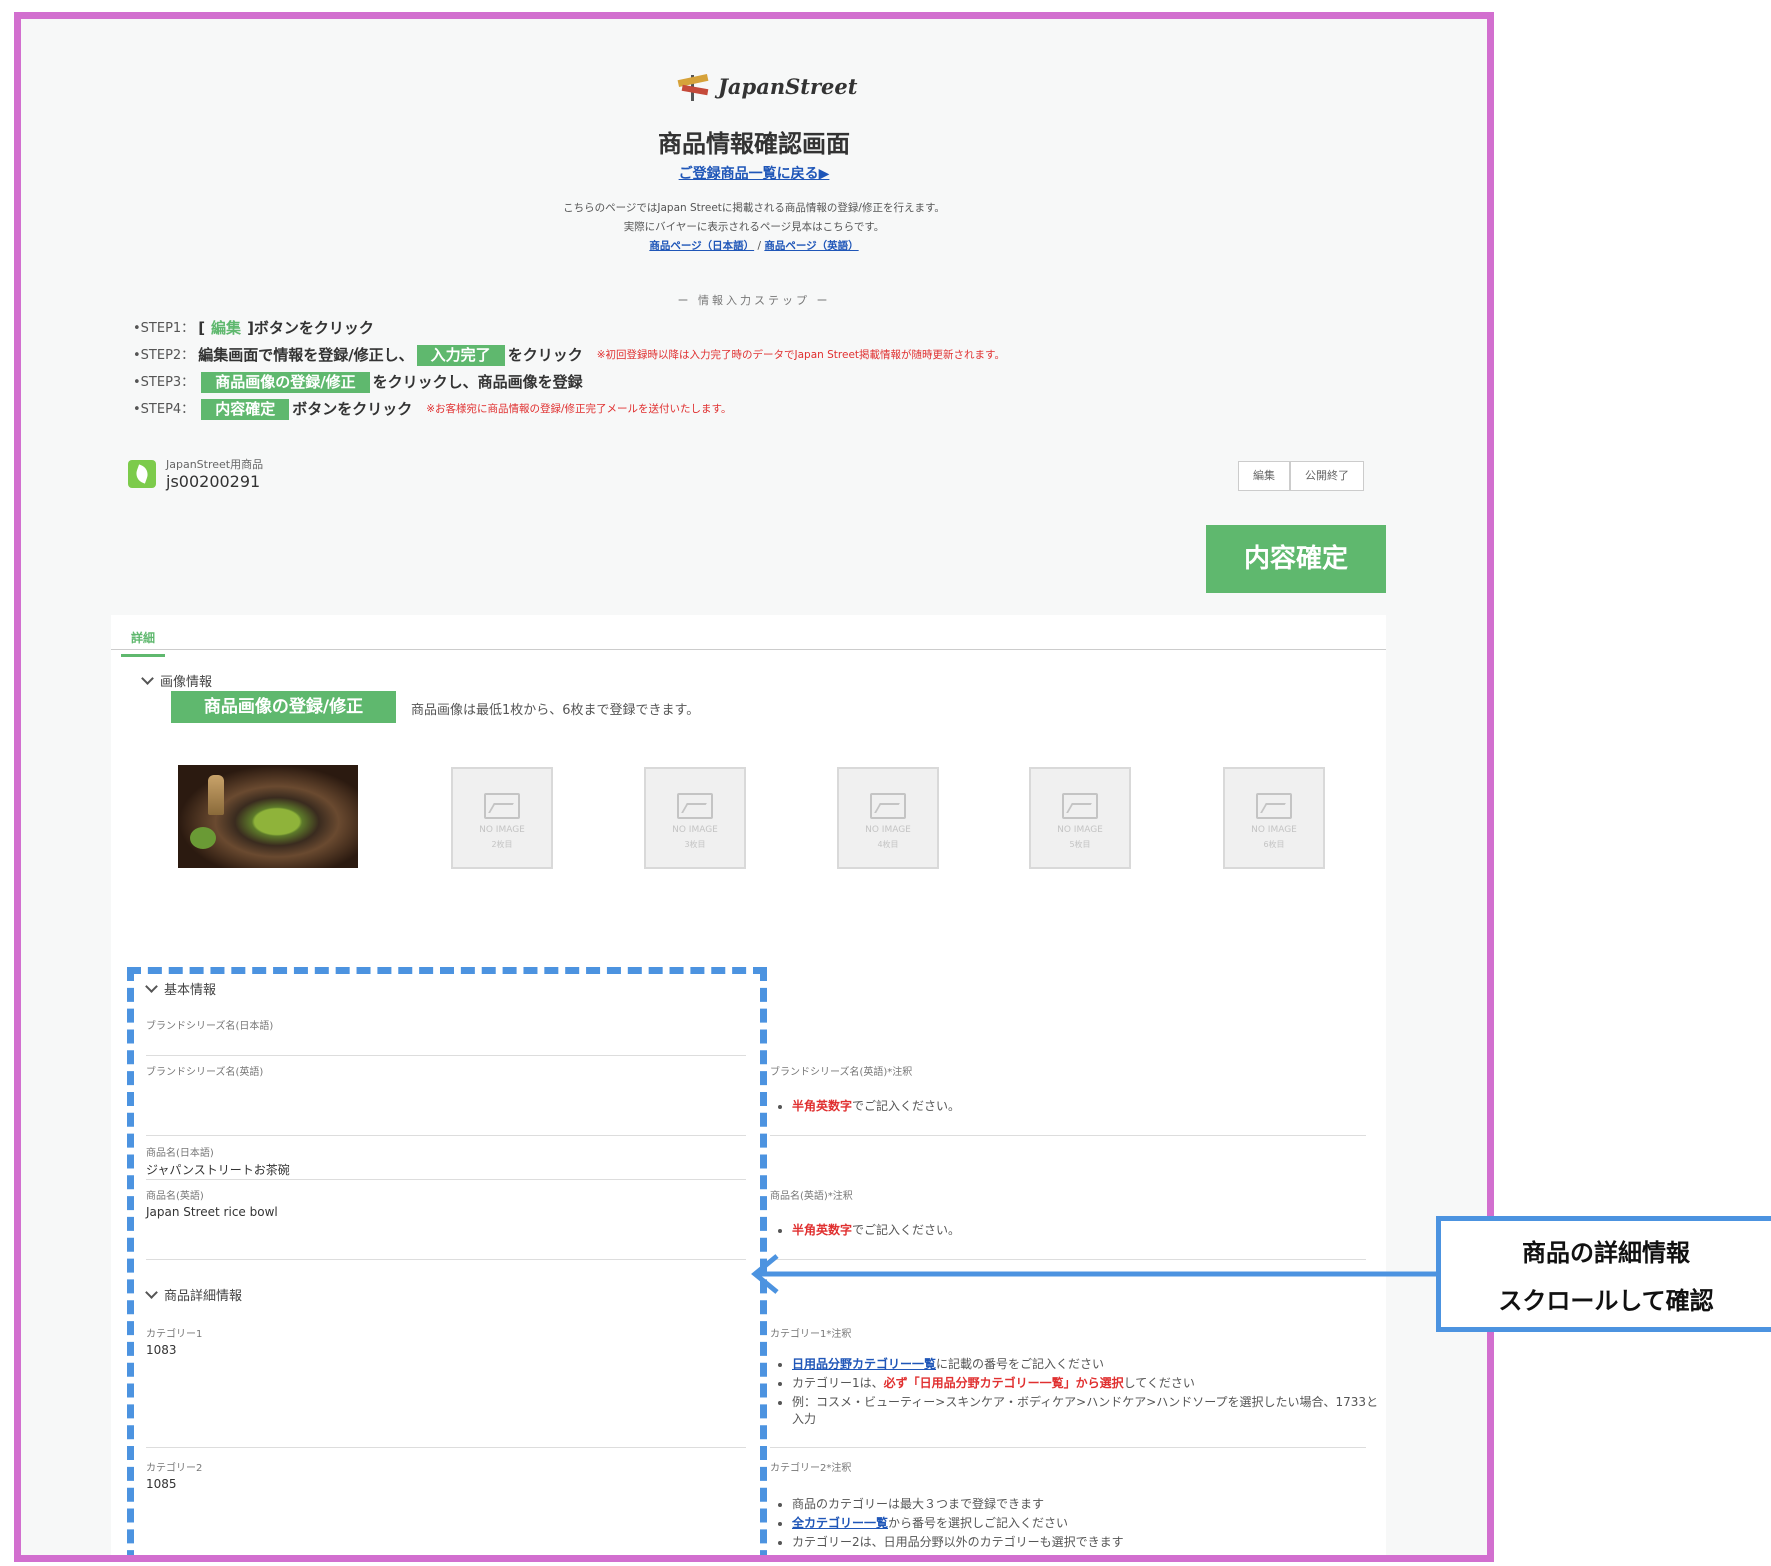 This screenshot has height=1566, width=1771. Describe the element at coordinates (164, 355) in the screenshot. I see `step-2-label: •STEP2：` at that location.